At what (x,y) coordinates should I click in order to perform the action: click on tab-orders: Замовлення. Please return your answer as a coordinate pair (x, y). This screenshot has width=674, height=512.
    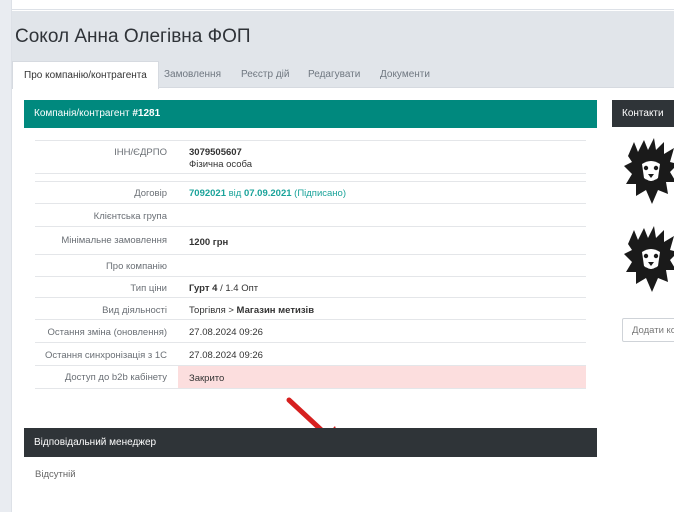
    Looking at the image, I should click on (192, 74).